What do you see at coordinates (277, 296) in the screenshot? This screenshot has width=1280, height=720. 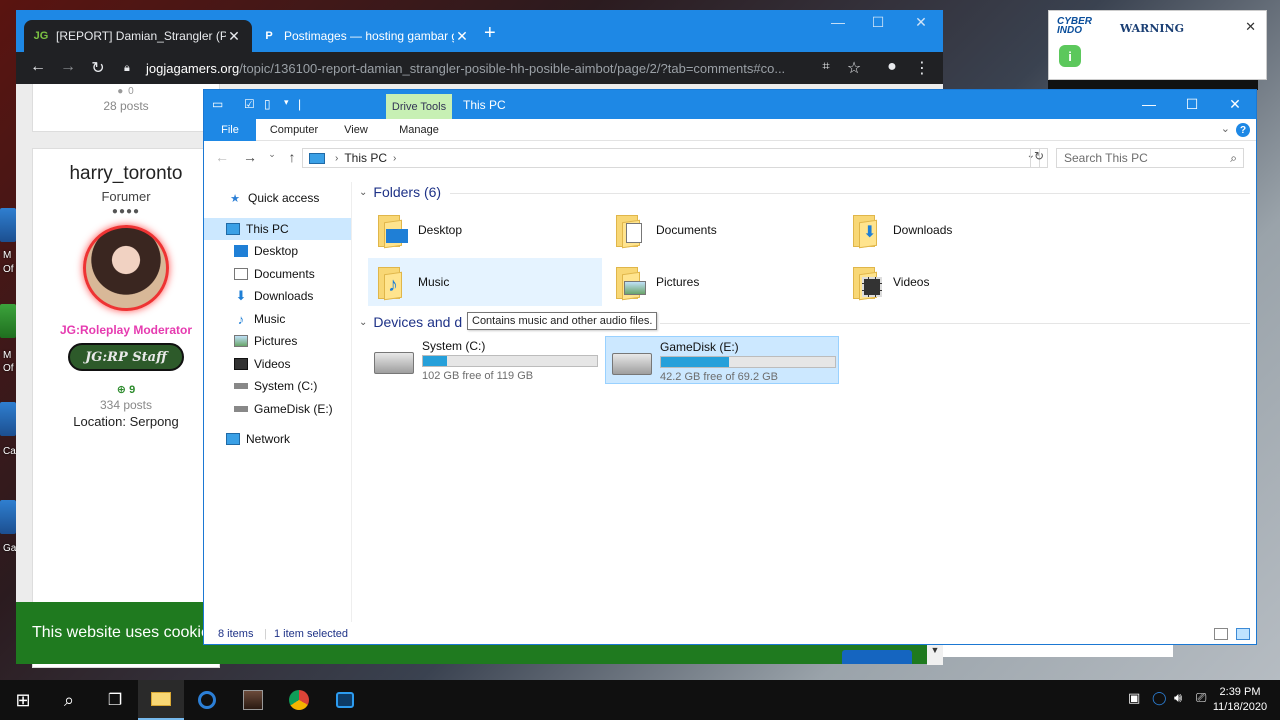 I see `nav-downloads: ⬇ Downloads` at bounding box center [277, 296].